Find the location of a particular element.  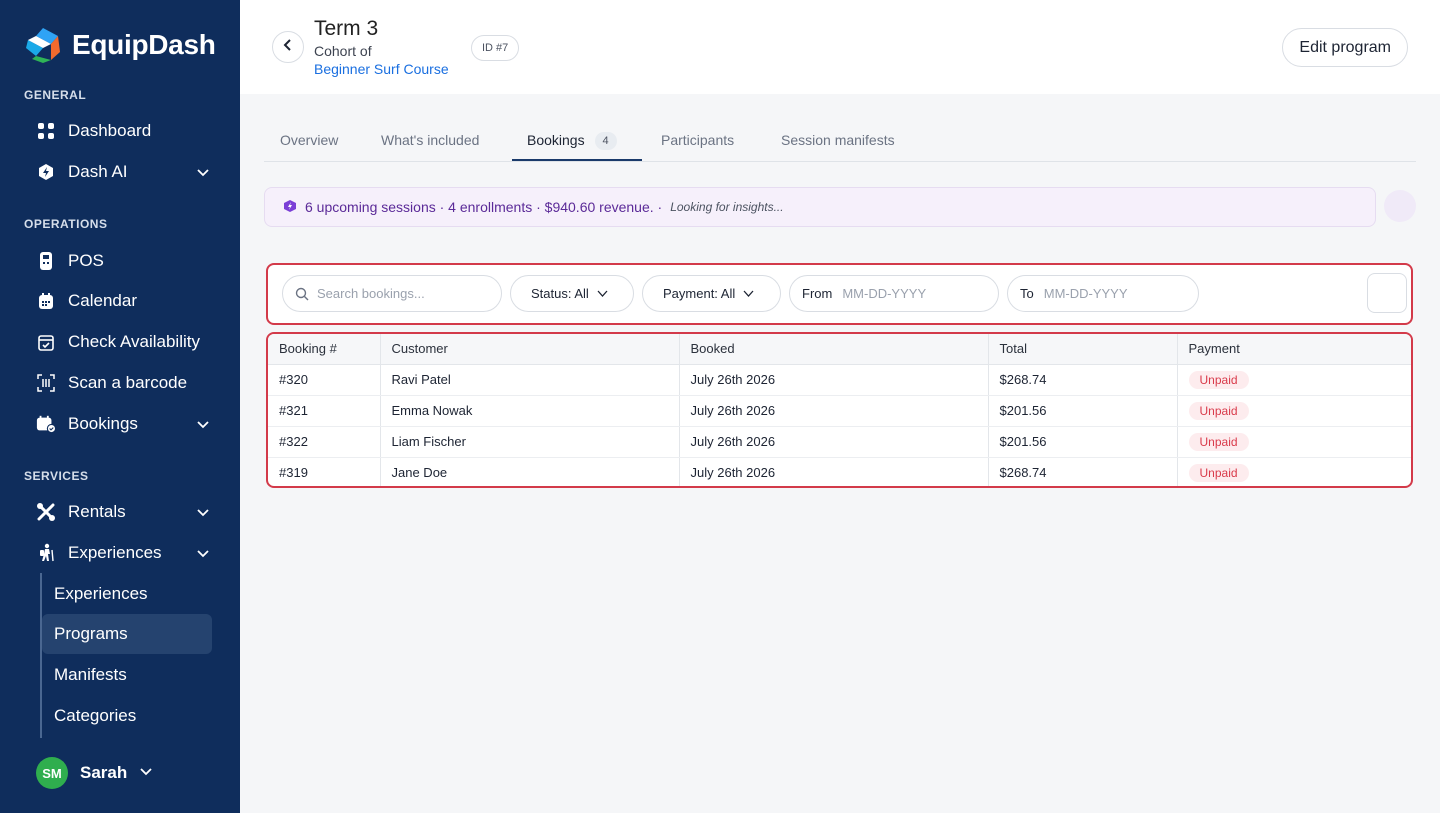

tab-label: Session manifests is located at coordinates (838, 140).